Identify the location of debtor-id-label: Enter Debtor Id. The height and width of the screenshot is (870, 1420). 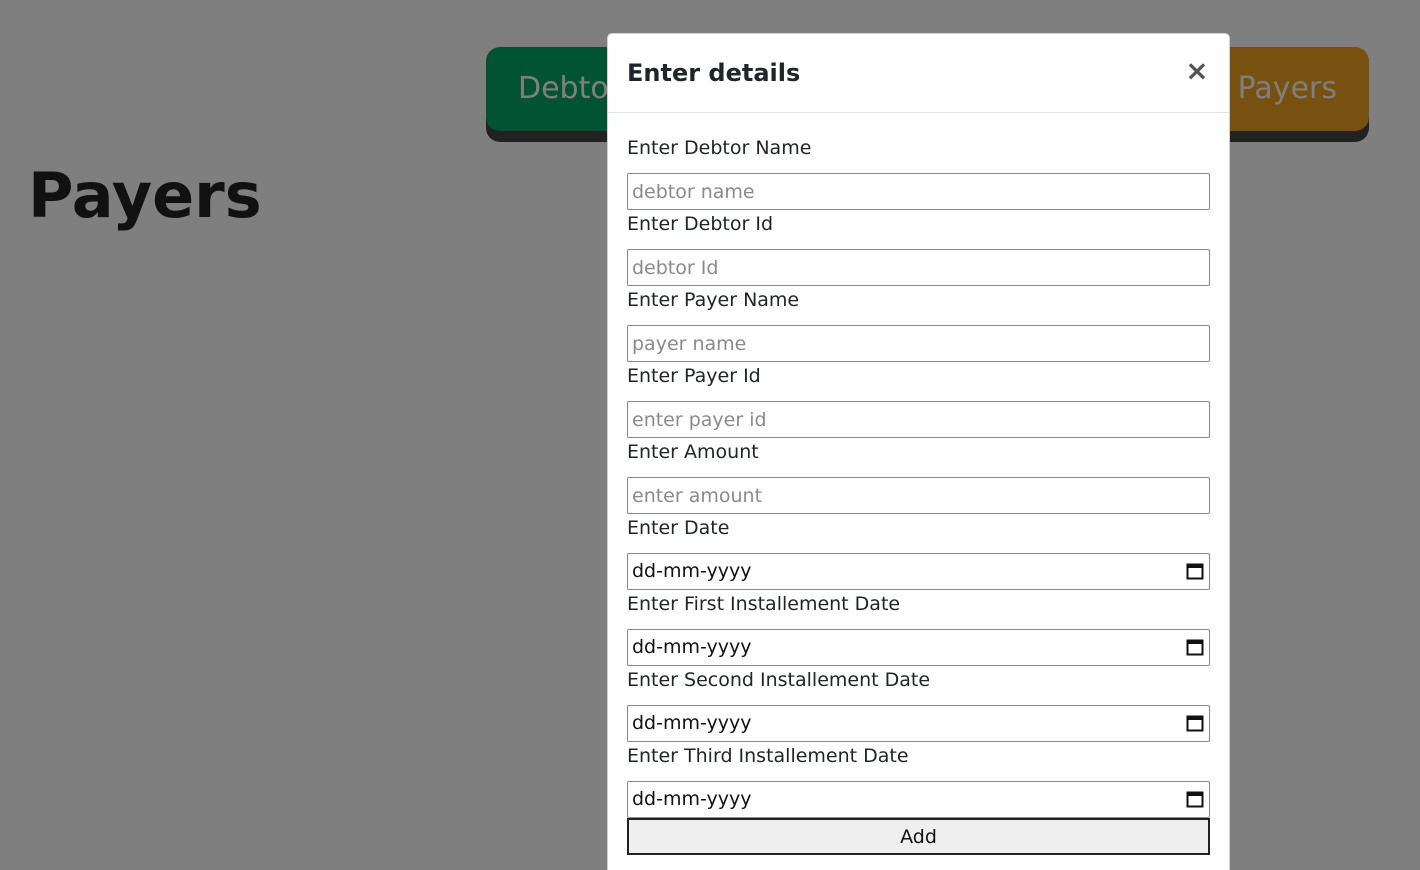
(700, 224).